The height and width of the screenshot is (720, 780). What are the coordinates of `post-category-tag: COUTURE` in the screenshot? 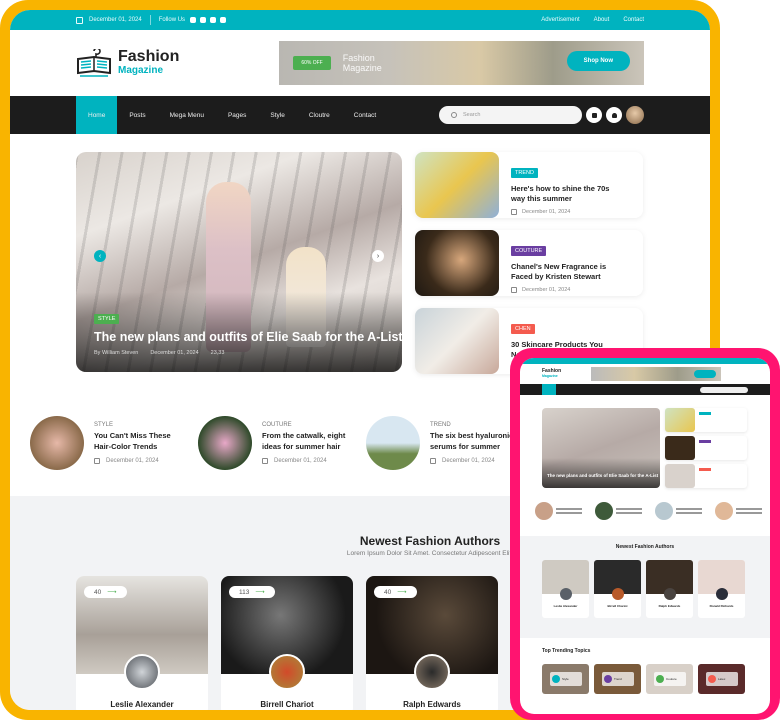 It's located at (529, 251).